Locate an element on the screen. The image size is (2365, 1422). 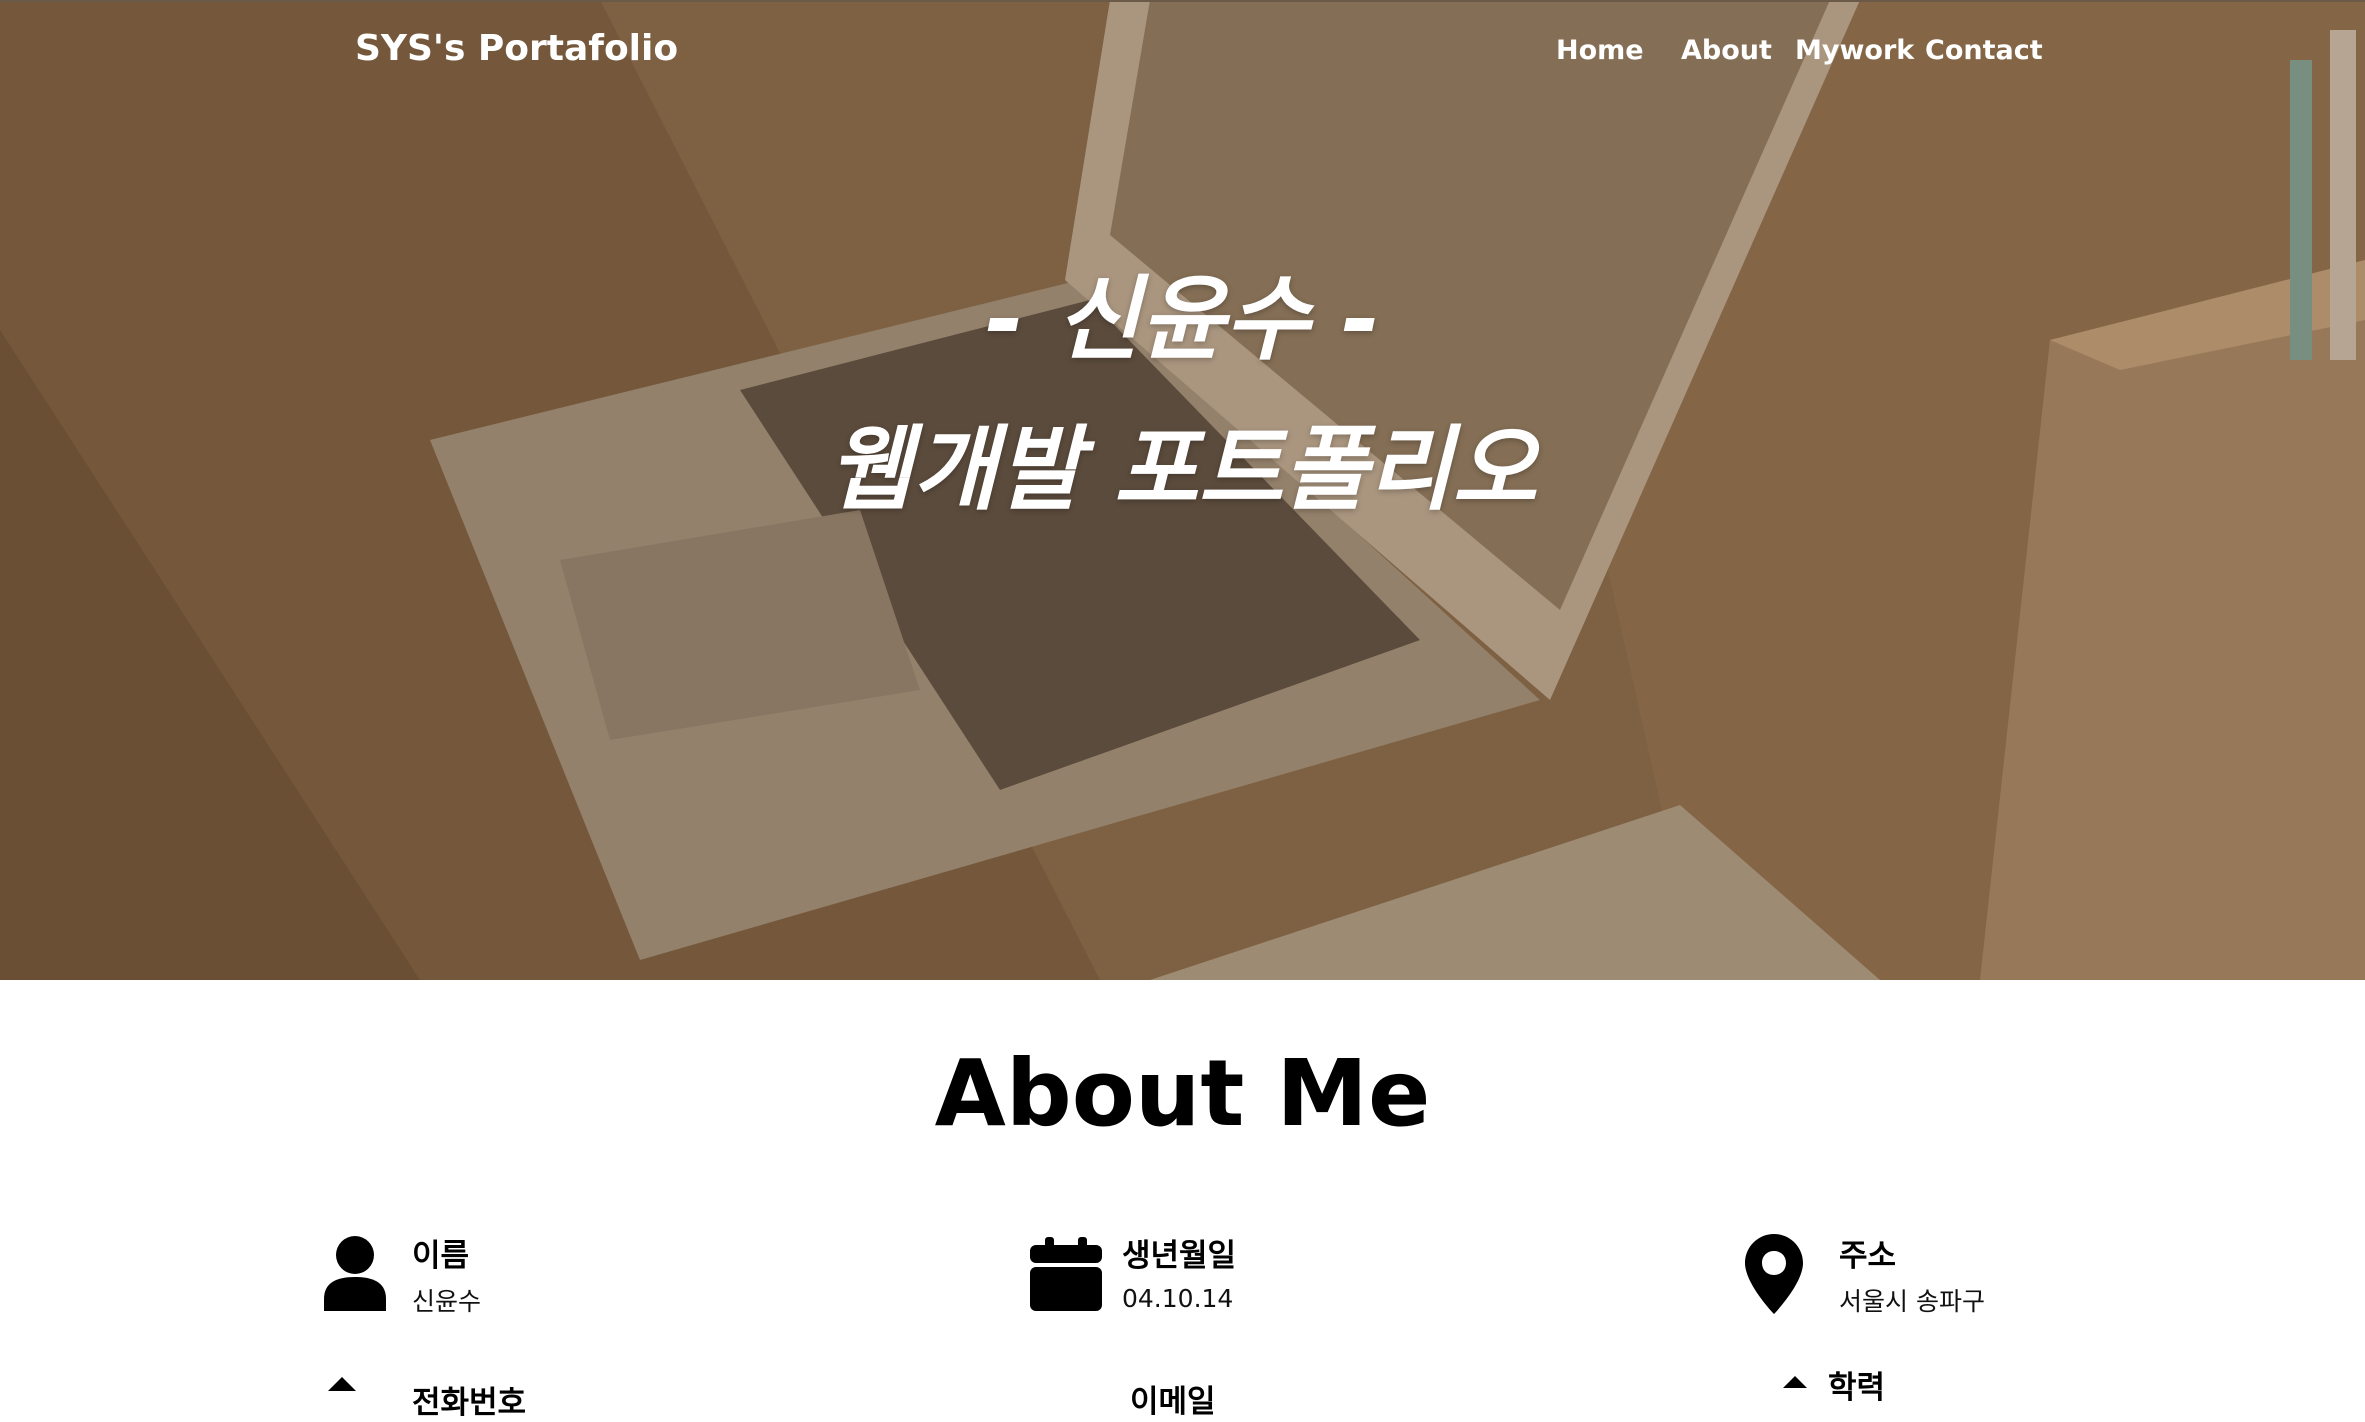
phone-icon is located at coordinates (342, 1384).